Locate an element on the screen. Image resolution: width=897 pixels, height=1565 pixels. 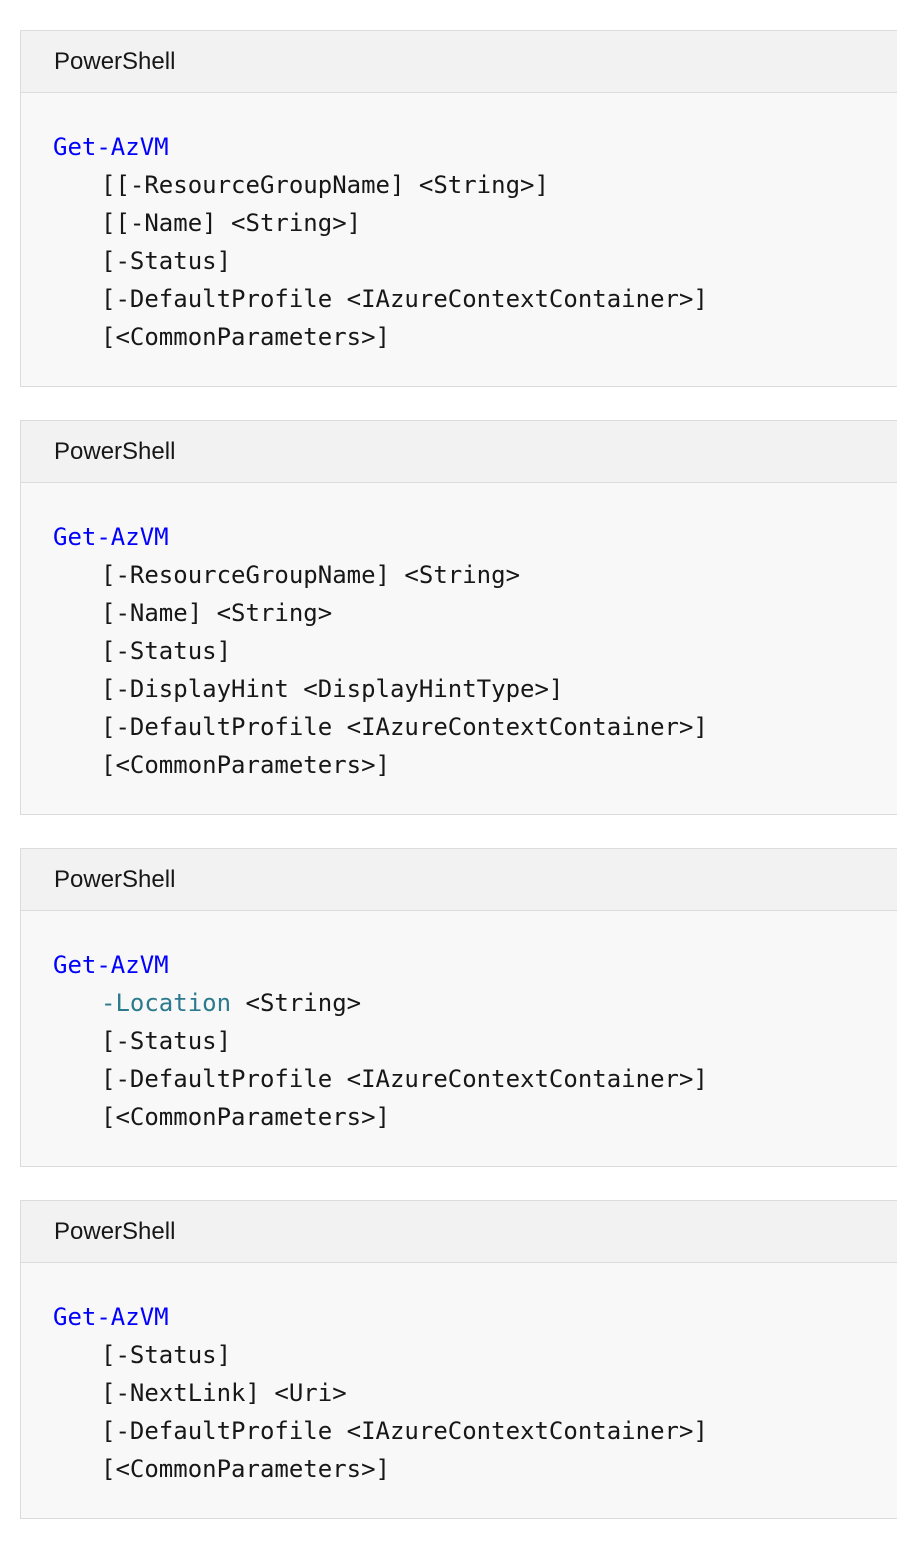
parameter-name: -Location is located at coordinates (166, 1003).